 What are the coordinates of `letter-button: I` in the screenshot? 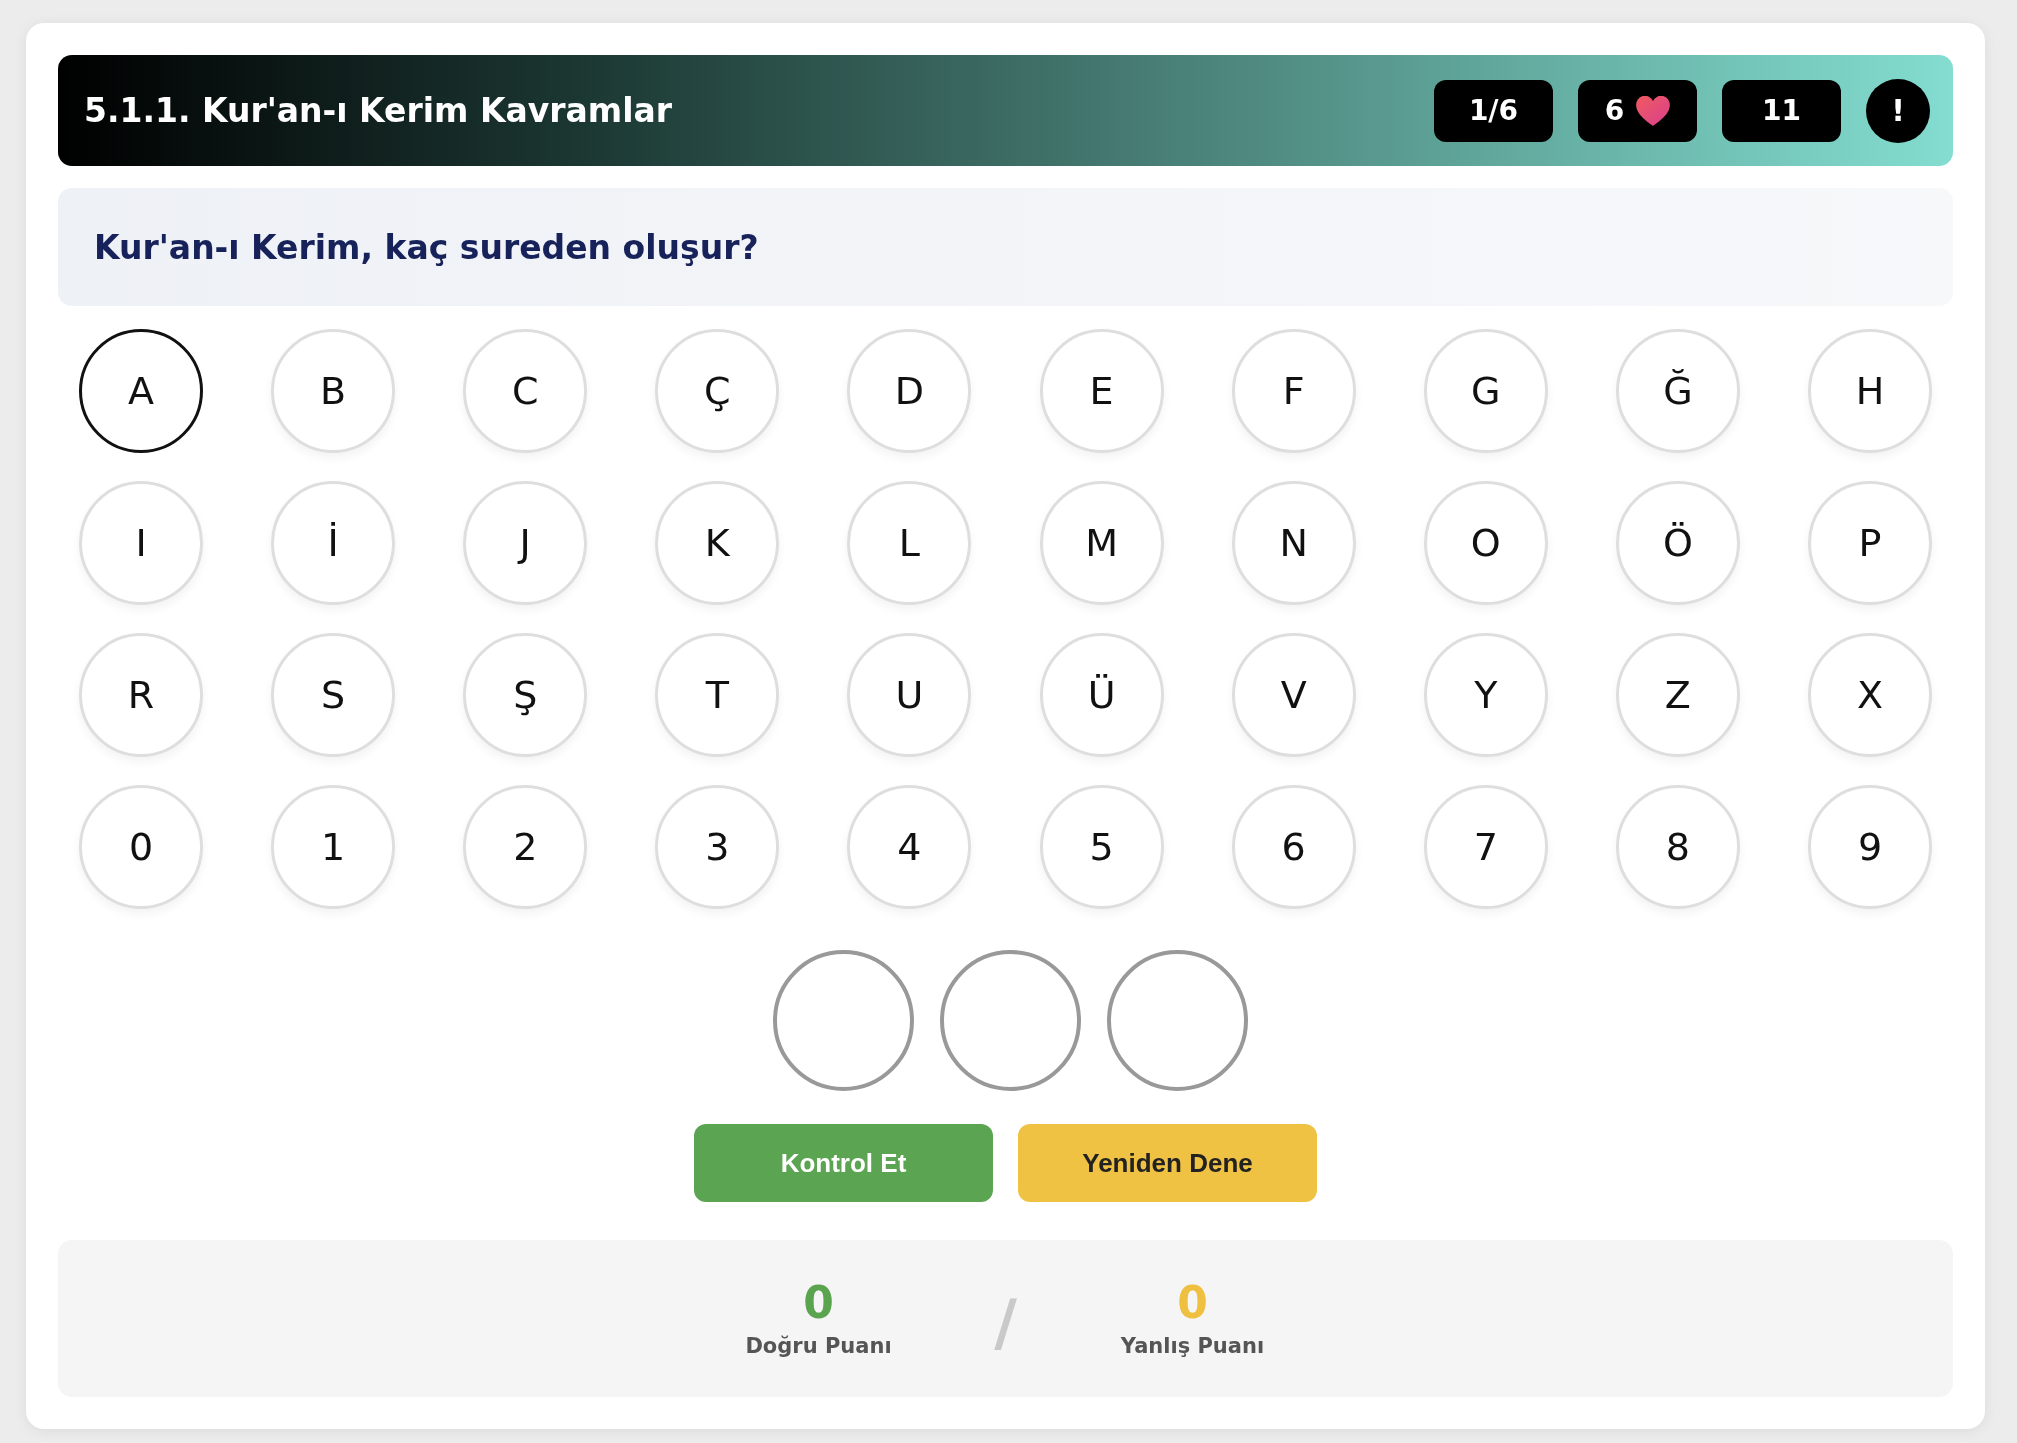 It's located at (141, 543).